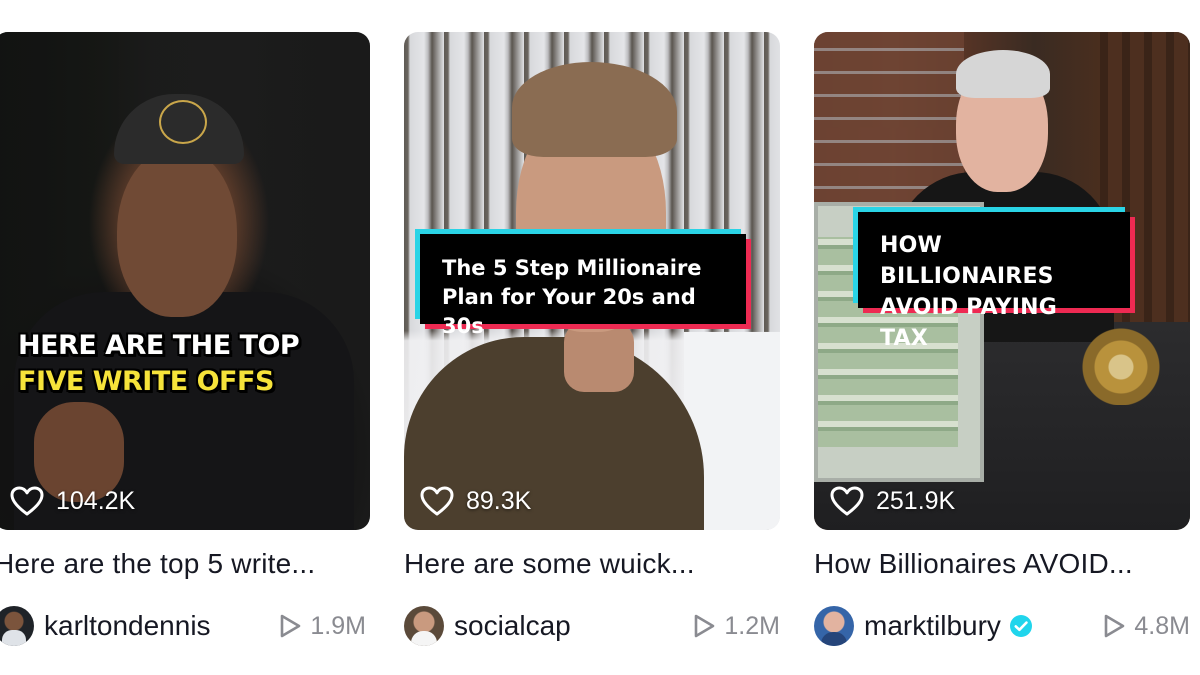 The height and width of the screenshot is (675, 1200). Describe the element at coordinates (916, 500) in the screenshot. I see `like-count-value: 251.9K` at that location.